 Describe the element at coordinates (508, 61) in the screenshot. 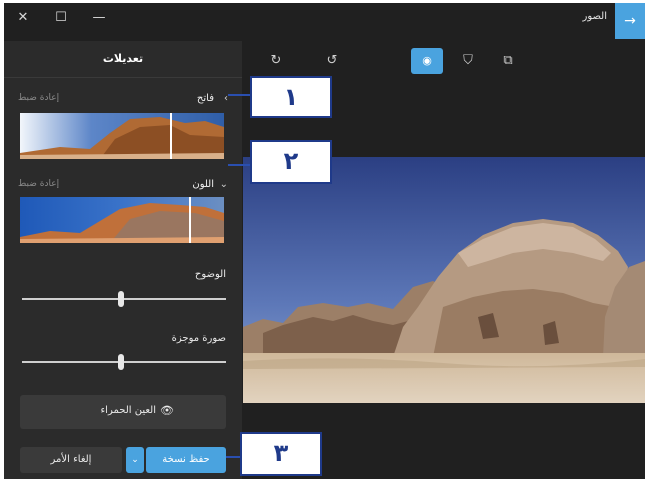

I see `crop-icon: ⧉` at that location.